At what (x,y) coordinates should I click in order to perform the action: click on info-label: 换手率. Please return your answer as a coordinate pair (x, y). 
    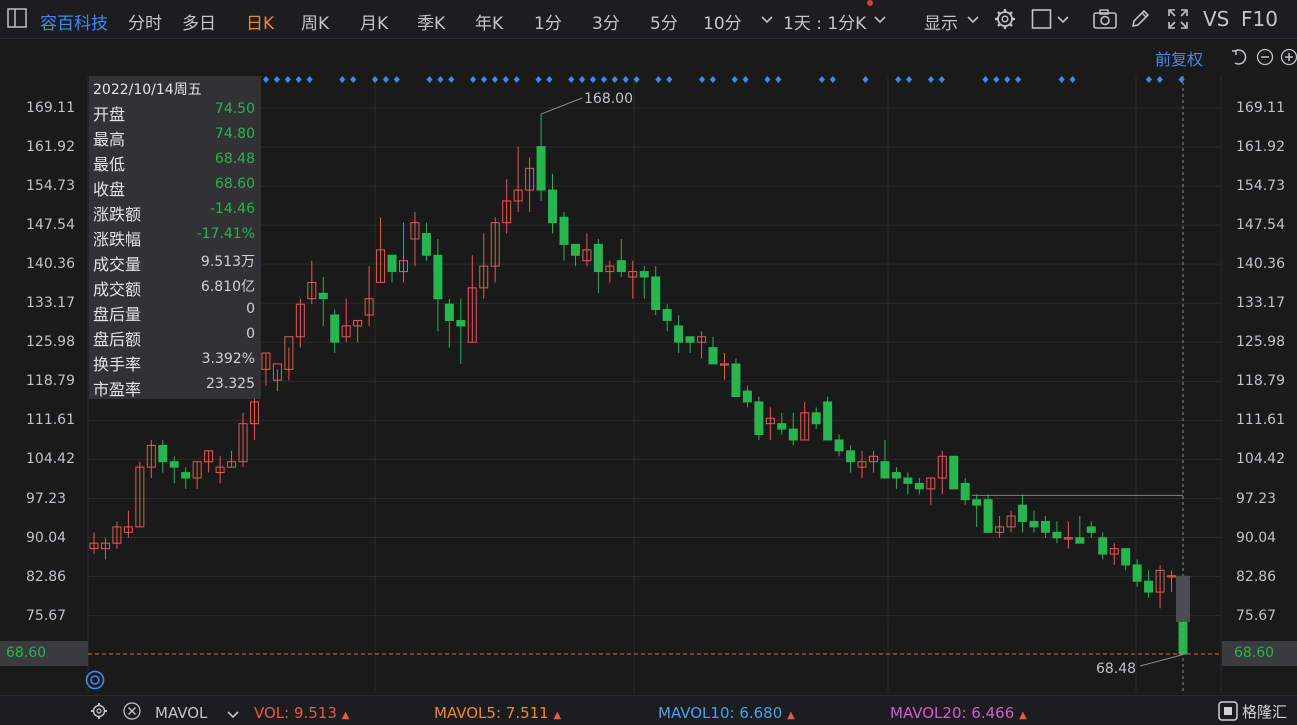
    Looking at the image, I should click on (117, 364).